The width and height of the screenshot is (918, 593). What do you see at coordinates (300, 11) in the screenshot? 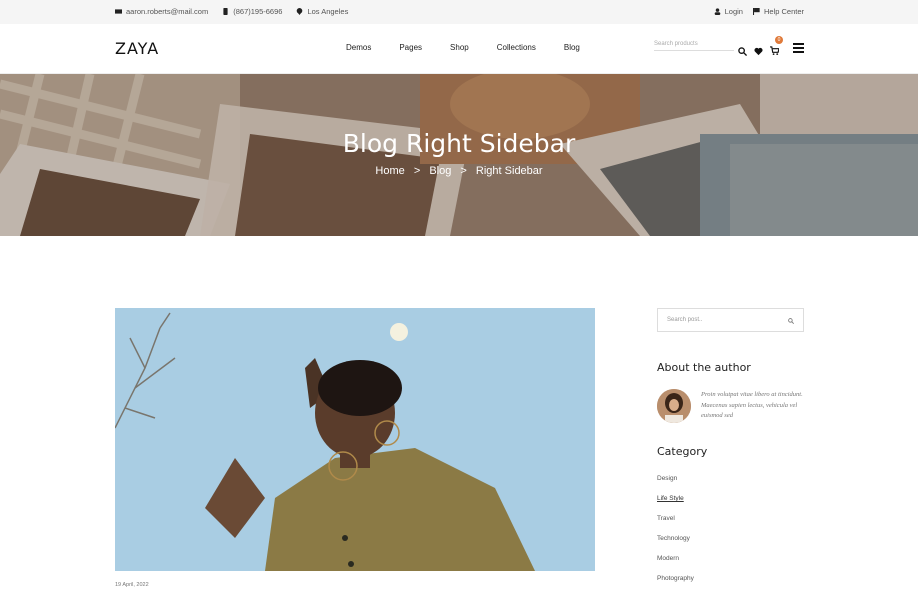
I see `map-pin-icon` at bounding box center [300, 11].